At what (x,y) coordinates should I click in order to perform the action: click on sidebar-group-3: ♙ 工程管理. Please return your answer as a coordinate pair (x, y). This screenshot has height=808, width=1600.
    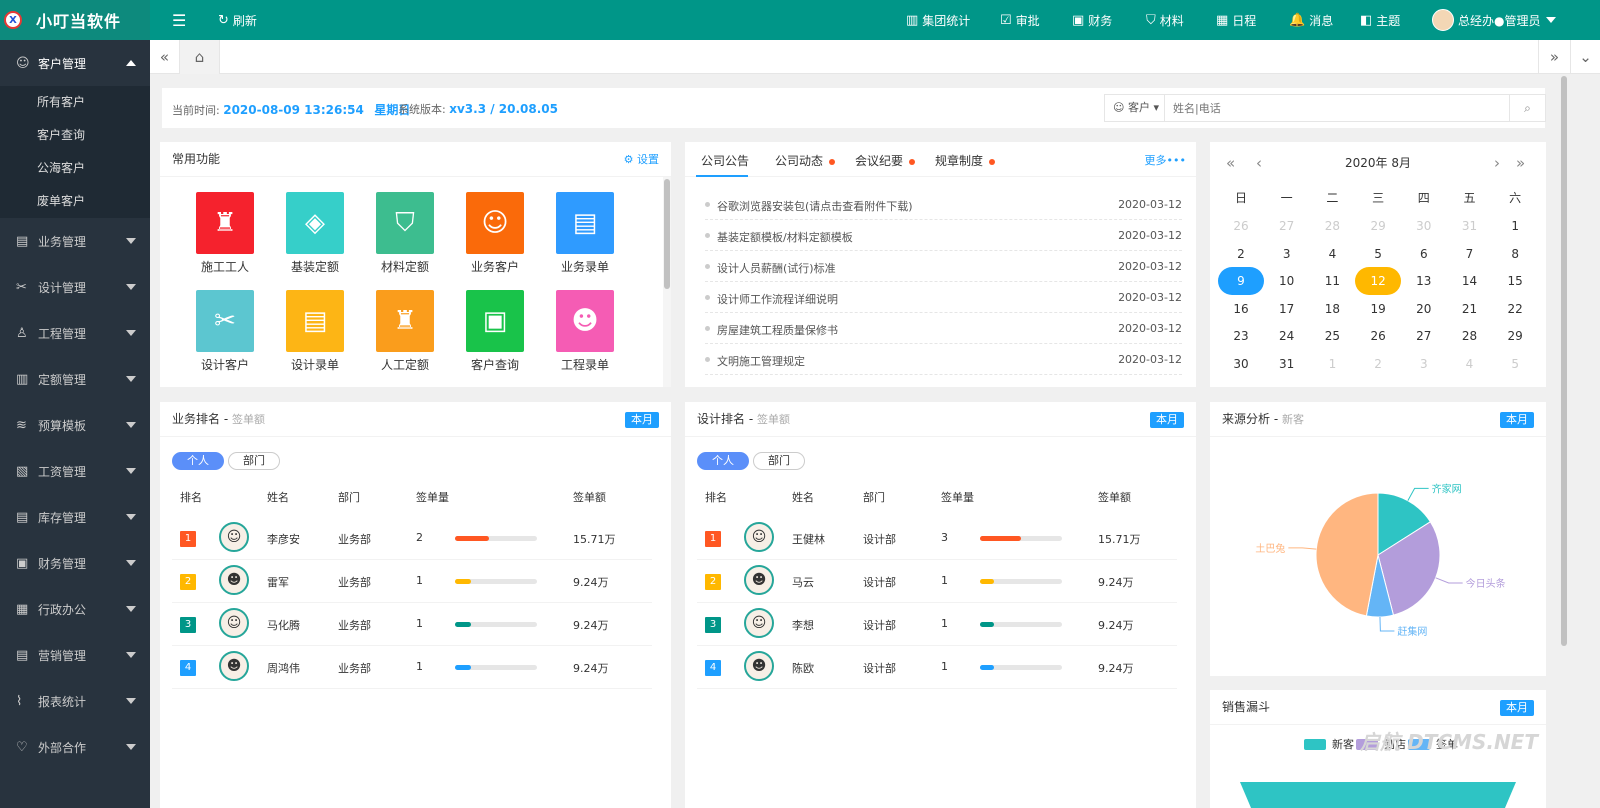
    Looking at the image, I should click on (75, 333).